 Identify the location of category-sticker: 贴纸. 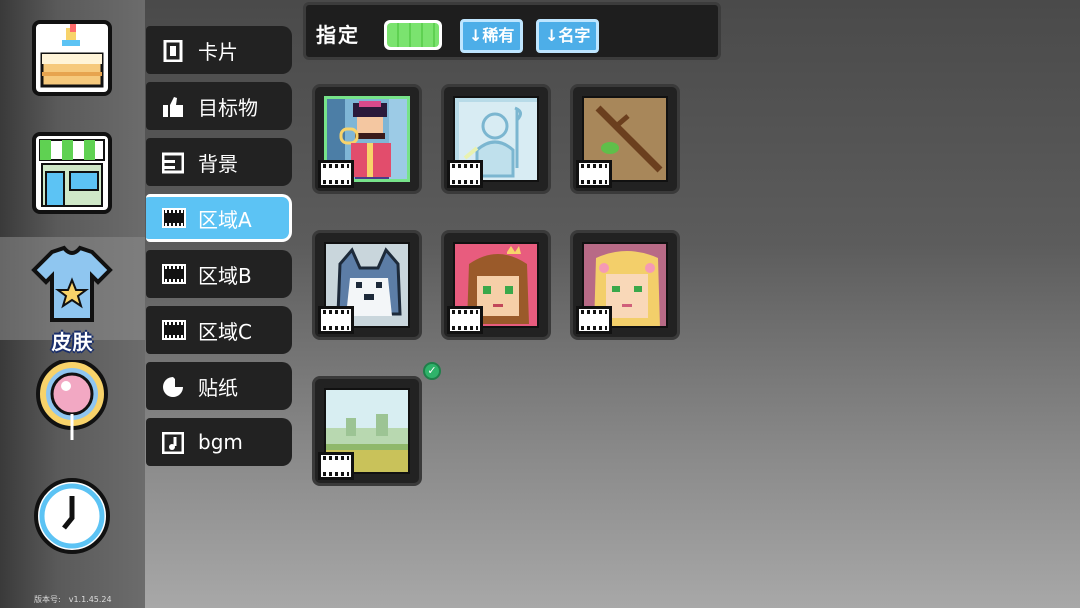
(219, 386).